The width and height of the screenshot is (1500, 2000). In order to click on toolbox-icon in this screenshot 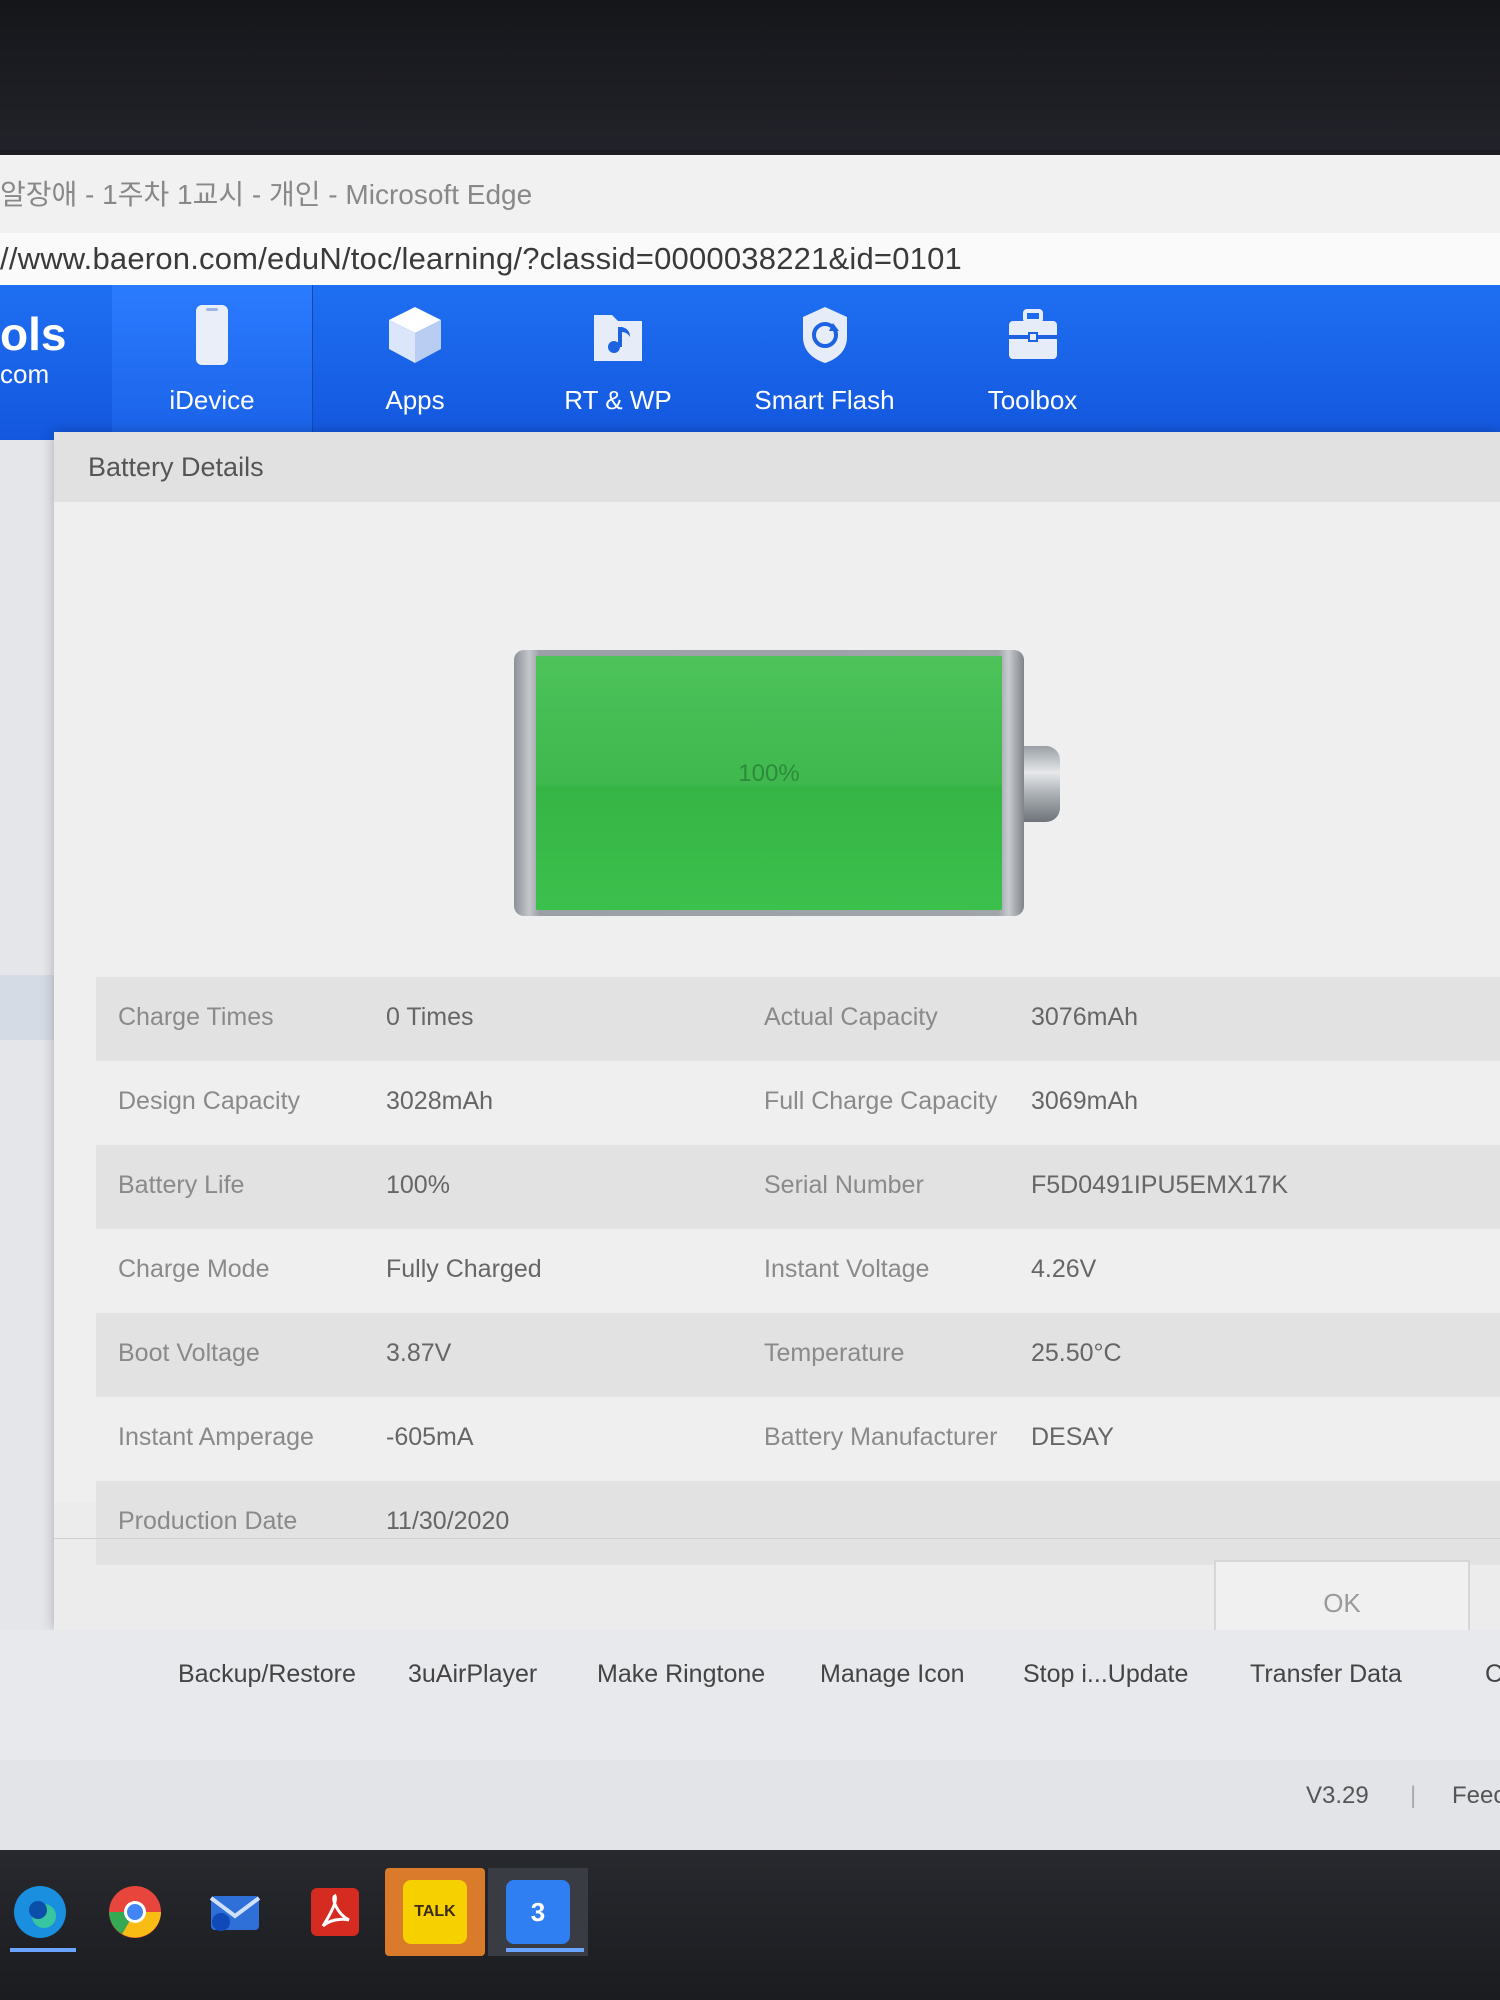, I will do `click(1032, 334)`.